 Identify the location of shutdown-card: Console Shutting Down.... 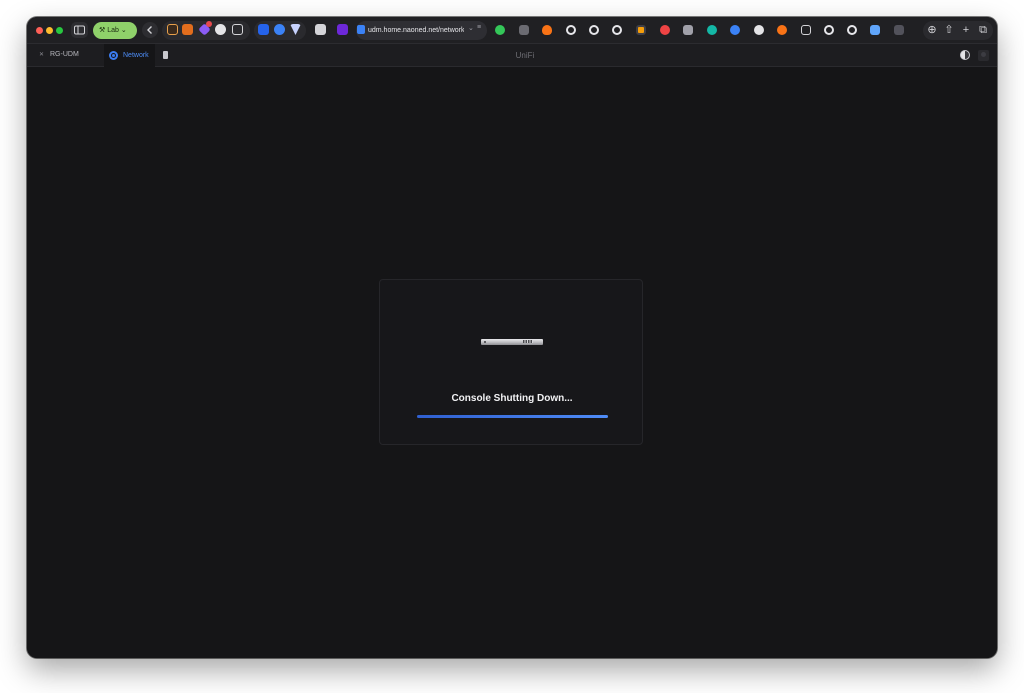
(511, 362).